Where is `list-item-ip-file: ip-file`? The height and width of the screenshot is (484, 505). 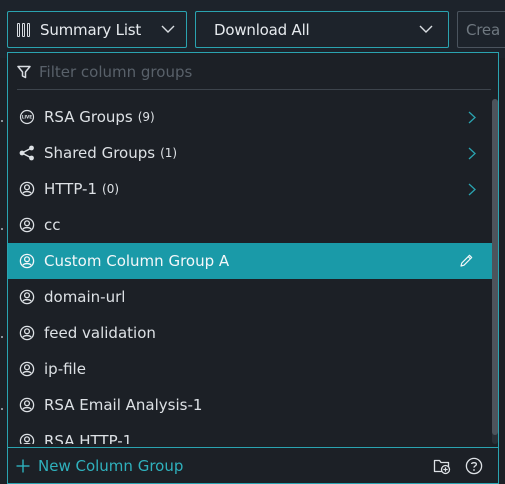
list-item-ip-file: ip-file is located at coordinates (250, 369).